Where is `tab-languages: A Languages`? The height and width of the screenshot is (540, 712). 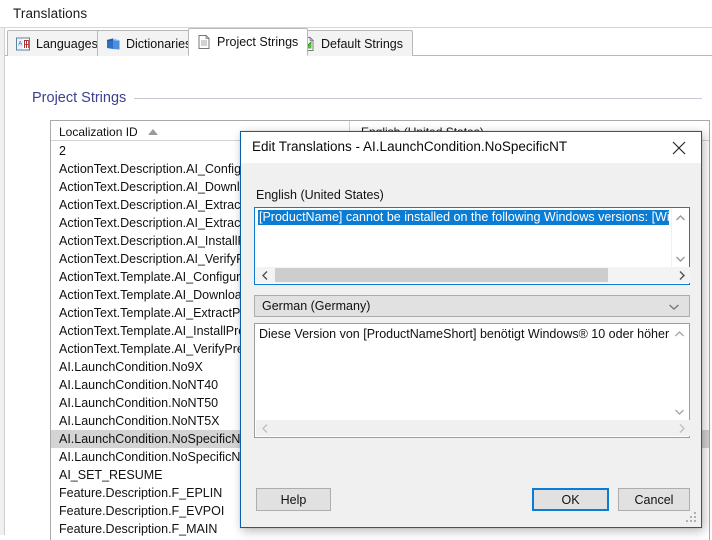 tab-languages: A Languages is located at coordinates (57, 43).